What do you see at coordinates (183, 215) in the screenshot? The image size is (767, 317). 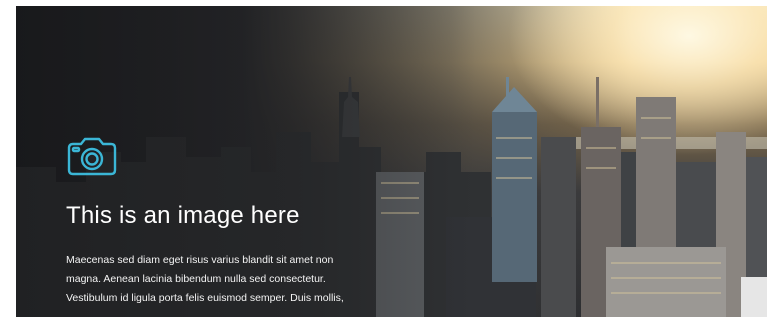 I see `hero-title: This is an image here` at bounding box center [183, 215].